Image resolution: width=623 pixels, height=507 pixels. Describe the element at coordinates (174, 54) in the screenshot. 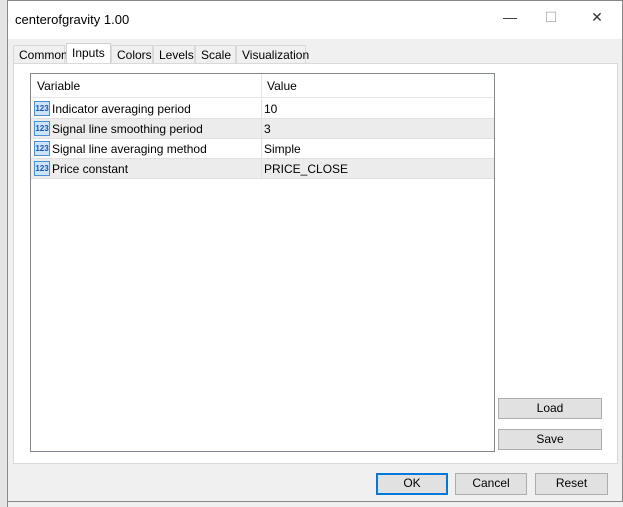

I see `tab-levels: Levels` at that location.